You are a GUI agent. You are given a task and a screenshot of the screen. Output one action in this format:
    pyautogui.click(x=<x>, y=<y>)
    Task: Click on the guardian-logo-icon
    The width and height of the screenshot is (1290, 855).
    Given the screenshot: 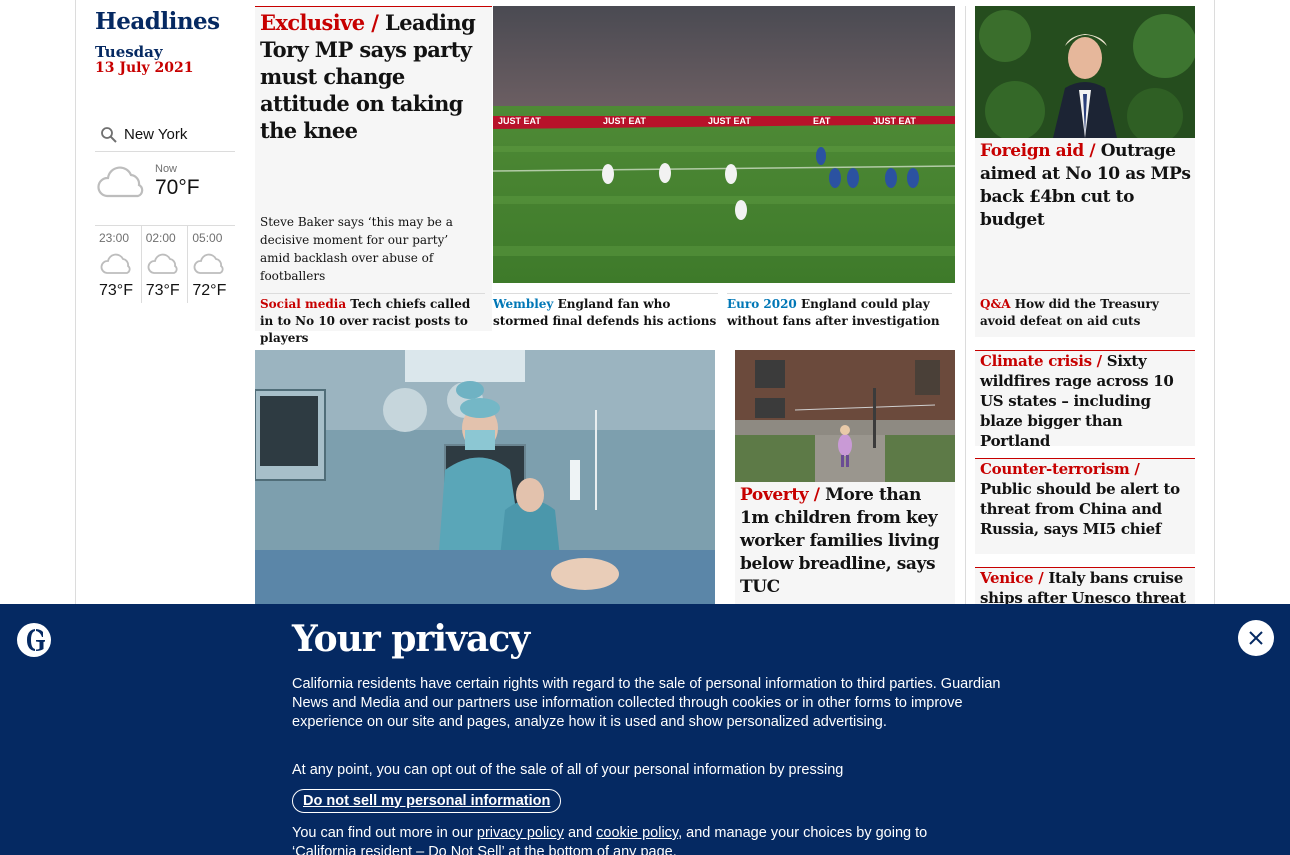 What is the action you would take?
    pyautogui.click(x=34, y=640)
    